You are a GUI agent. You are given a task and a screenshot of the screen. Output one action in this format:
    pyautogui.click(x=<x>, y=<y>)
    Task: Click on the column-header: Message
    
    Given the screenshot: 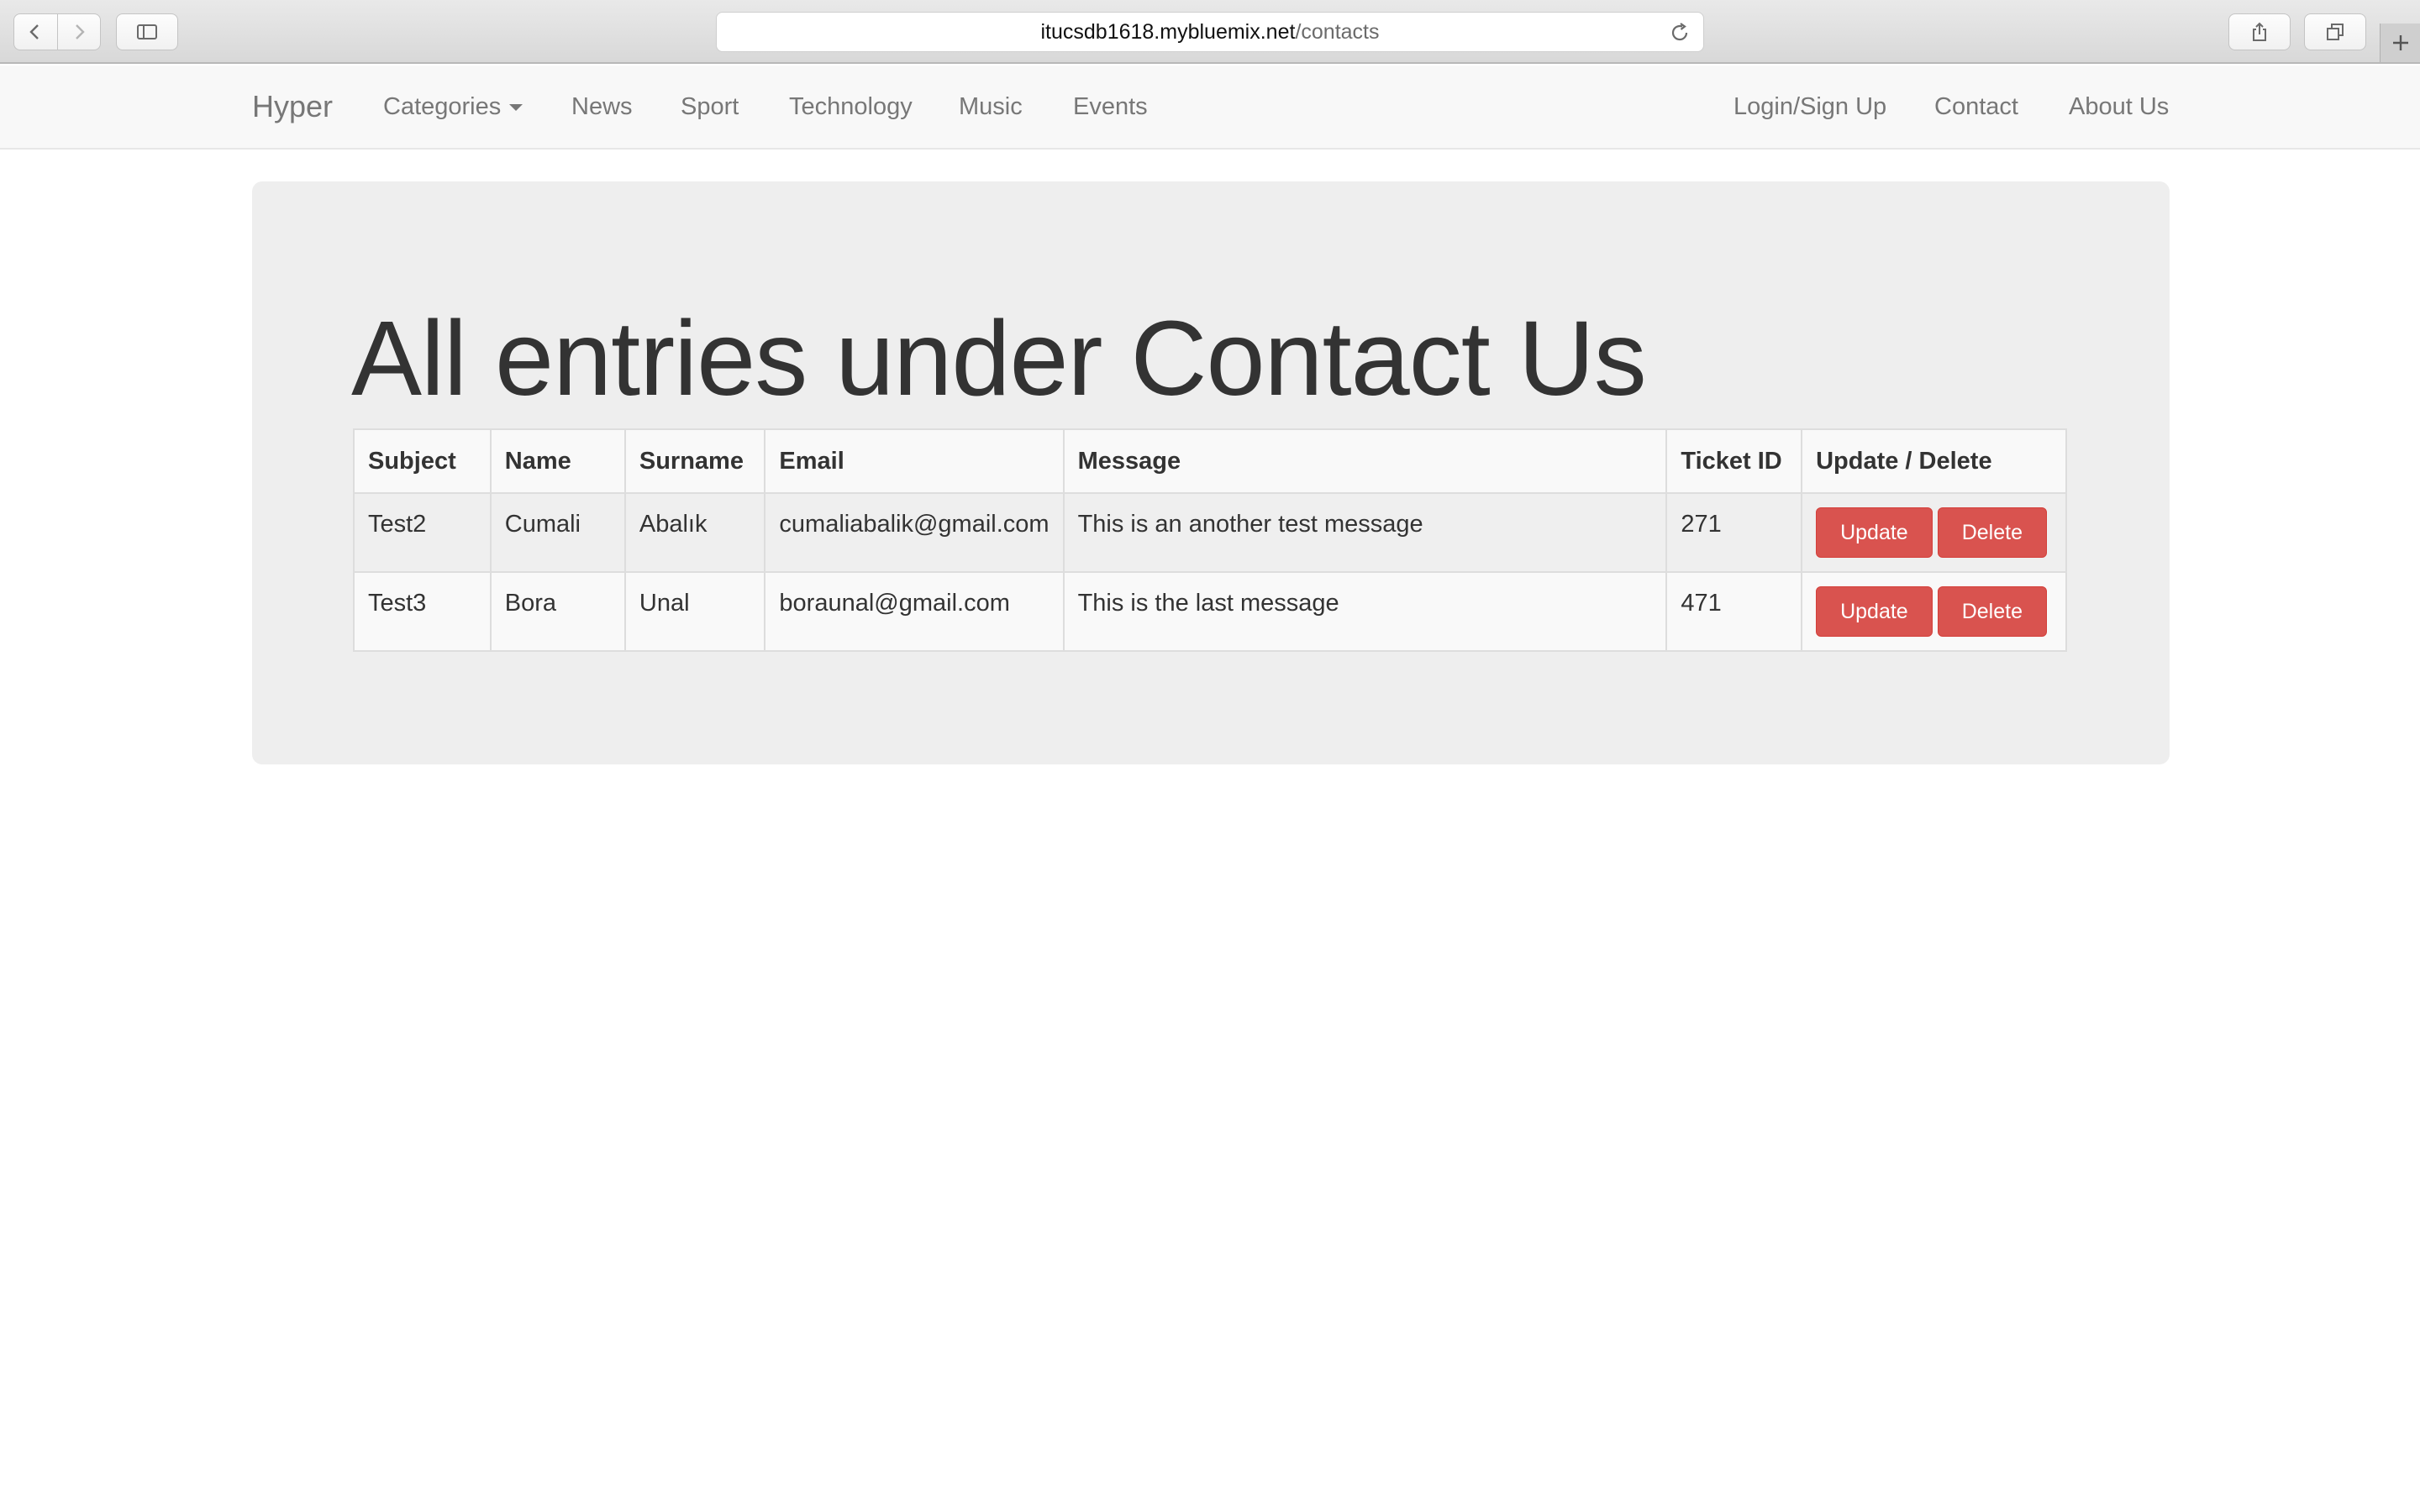 What is the action you would take?
    pyautogui.click(x=1365, y=461)
    